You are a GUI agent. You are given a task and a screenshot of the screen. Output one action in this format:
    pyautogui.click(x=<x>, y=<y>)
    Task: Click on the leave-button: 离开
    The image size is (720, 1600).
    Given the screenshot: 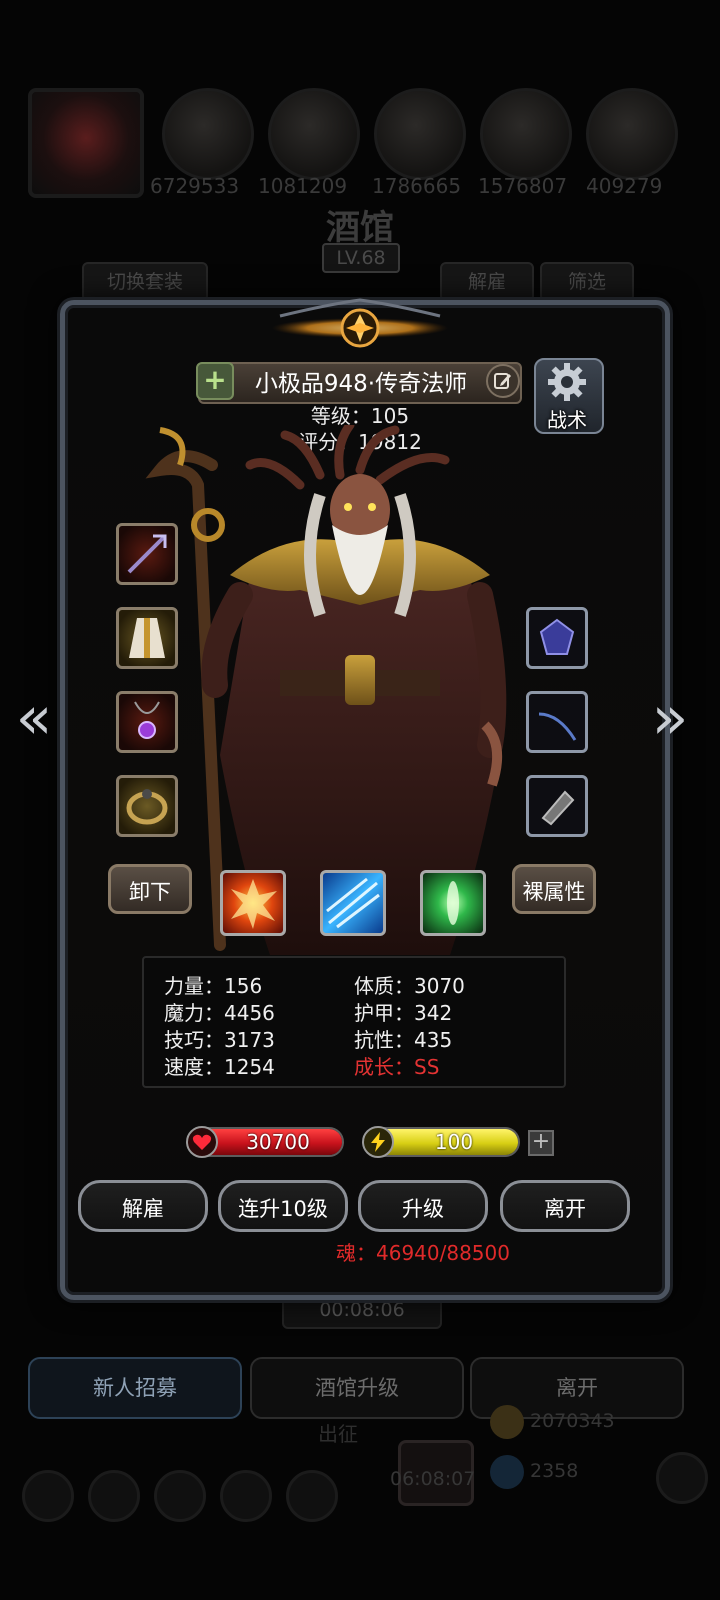 What is the action you would take?
    pyautogui.click(x=565, y=1206)
    